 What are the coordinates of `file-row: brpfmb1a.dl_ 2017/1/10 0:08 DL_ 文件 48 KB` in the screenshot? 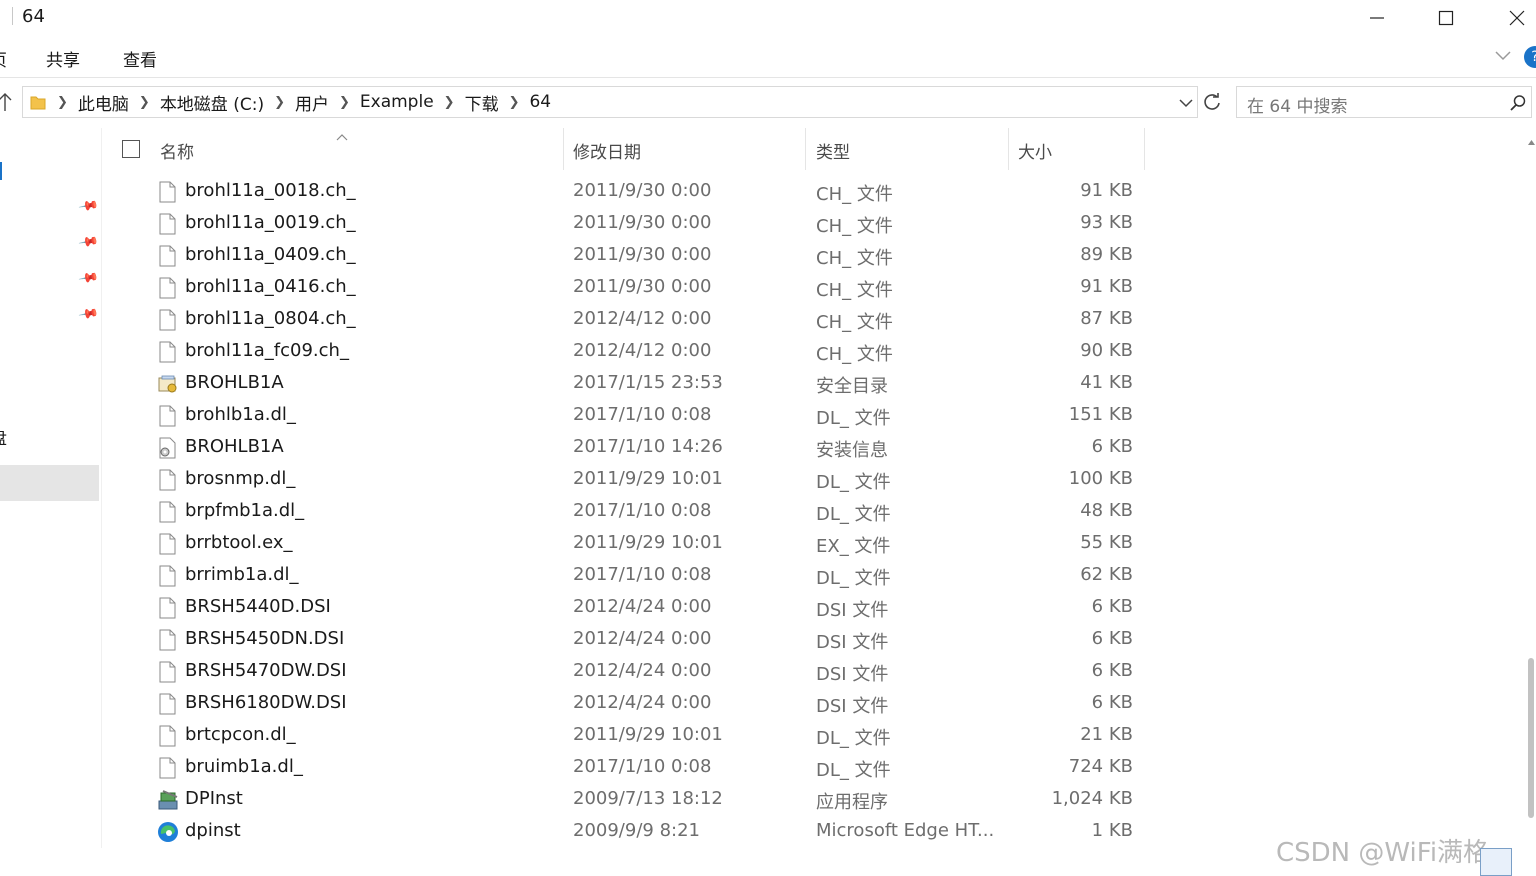 It's located at (812, 512).